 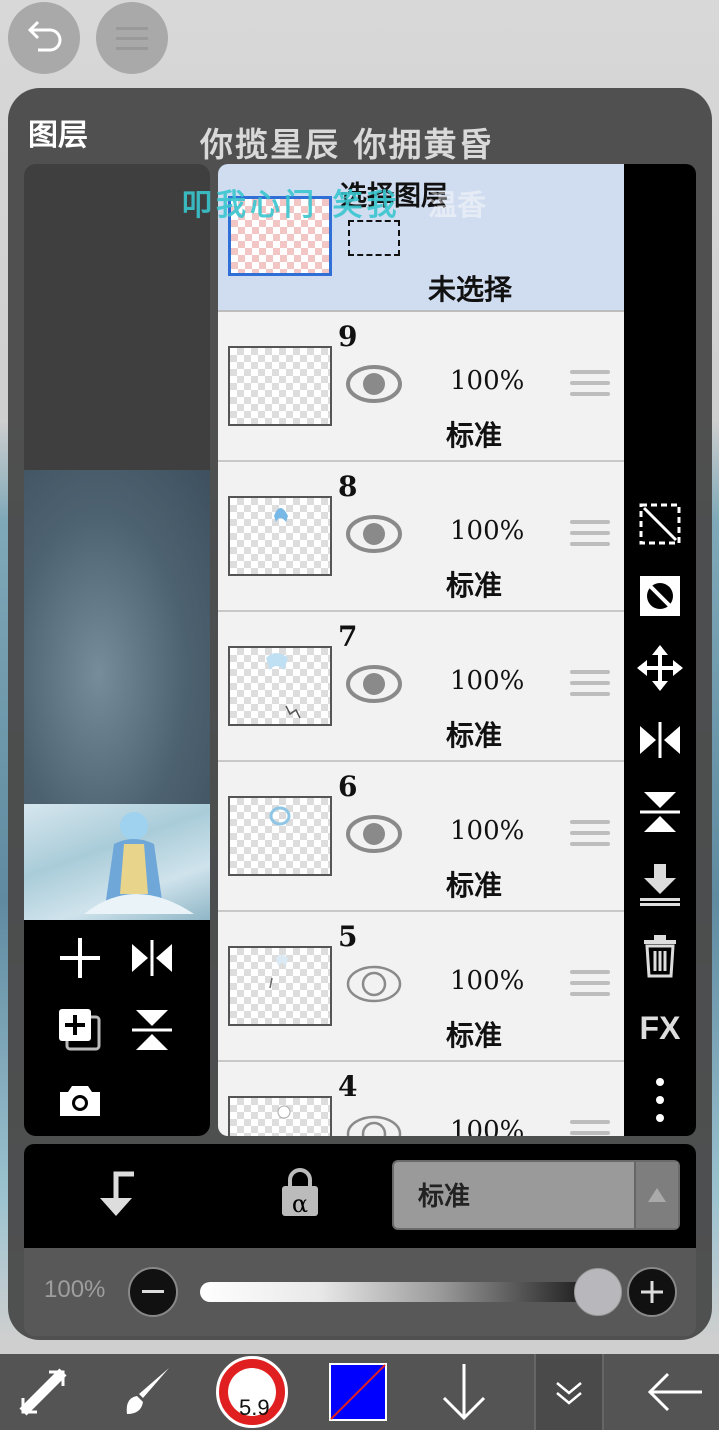 What do you see at coordinates (348, 336) in the screenshot?
I see `layer-number: 9` at bounding box center [348, 336].